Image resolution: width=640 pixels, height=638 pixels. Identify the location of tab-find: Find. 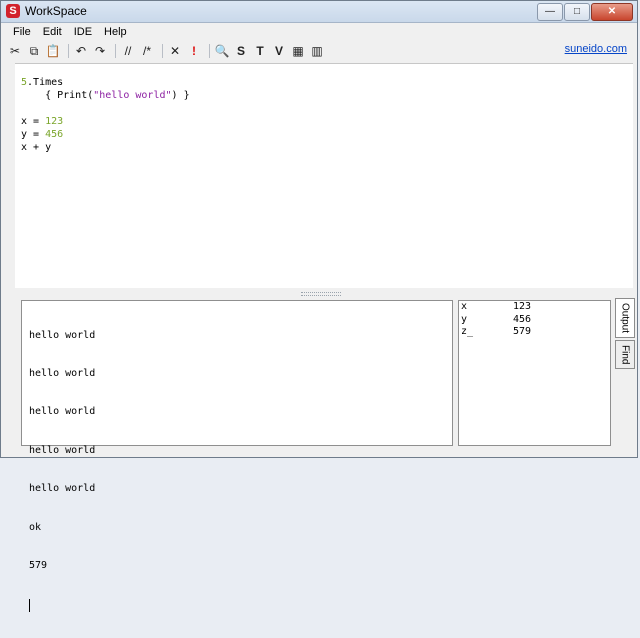
(625, 355).